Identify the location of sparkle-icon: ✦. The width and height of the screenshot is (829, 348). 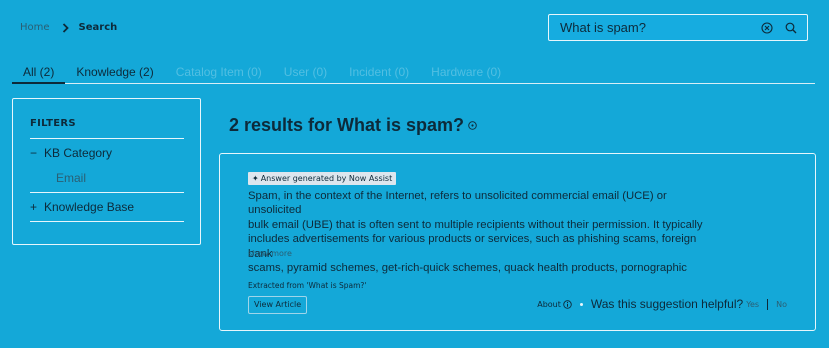
(255, 178).